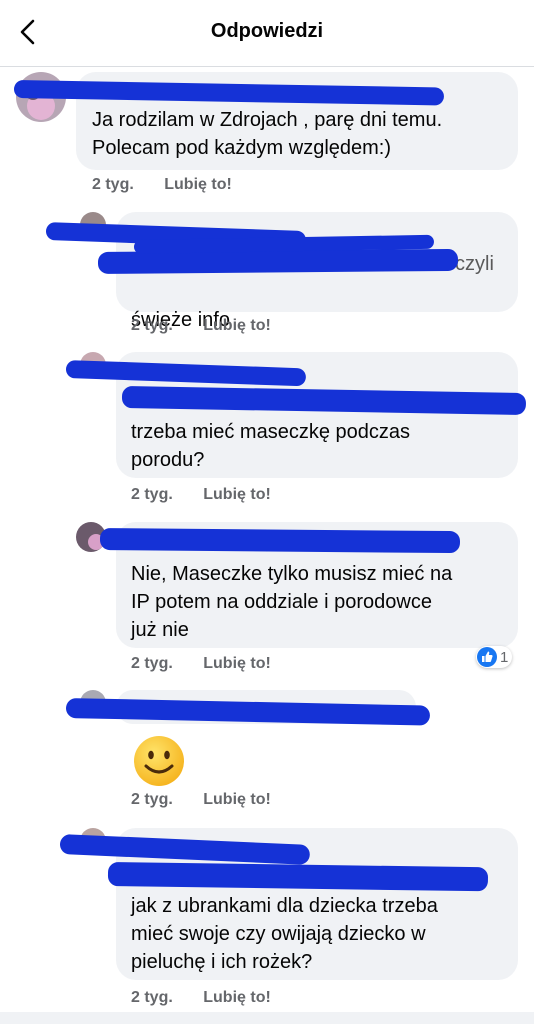 The height and width of the screenshot is (1024, 534). What do you see at coordinates (267, 31) in the screenshot?
I see `page-title: Odpowiedzi` at bounding box center [267, 31].